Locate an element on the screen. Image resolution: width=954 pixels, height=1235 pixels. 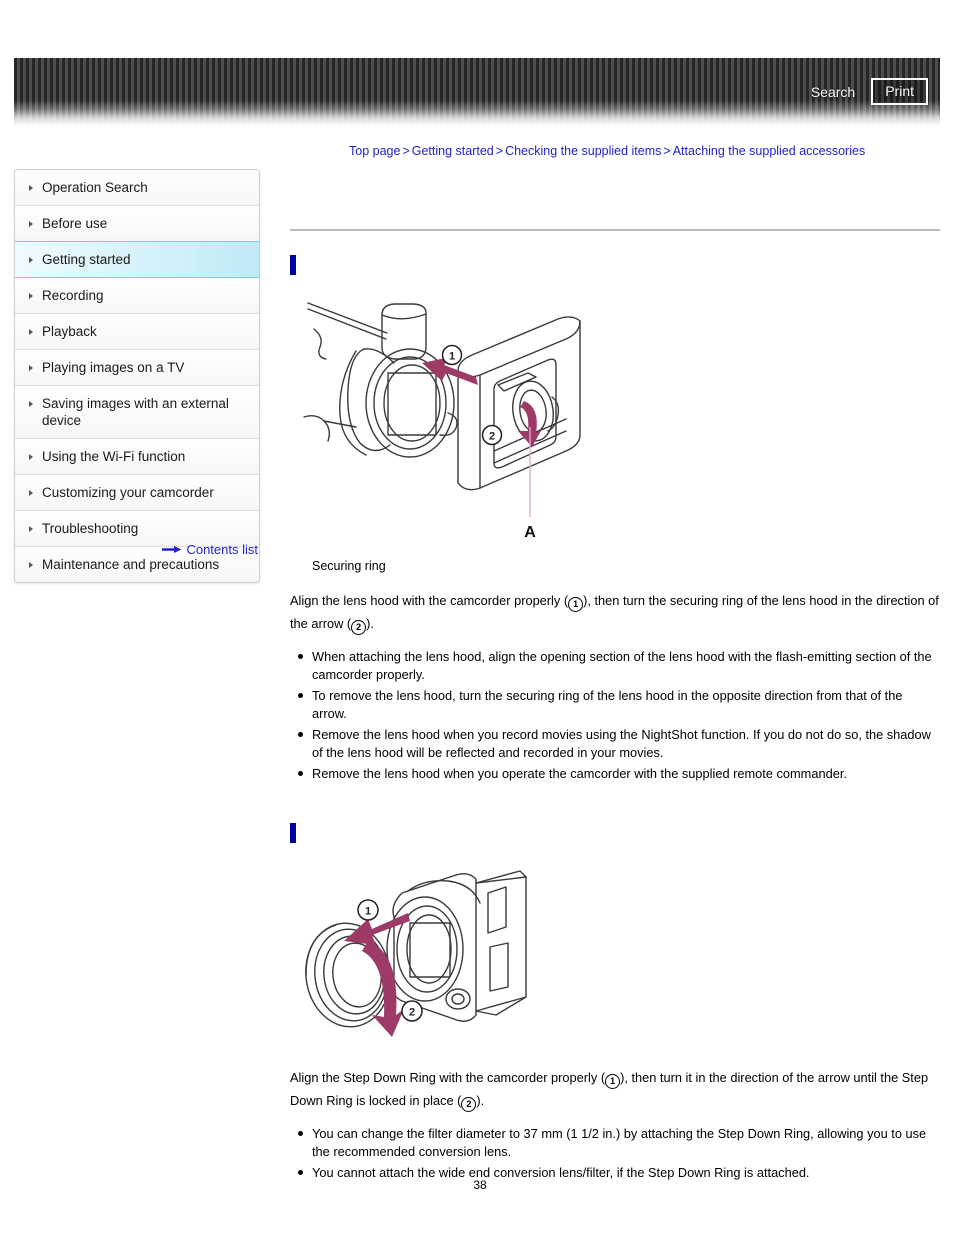
sidebar-item-label: Playing images on a TV is located at coordinates (113, 367).